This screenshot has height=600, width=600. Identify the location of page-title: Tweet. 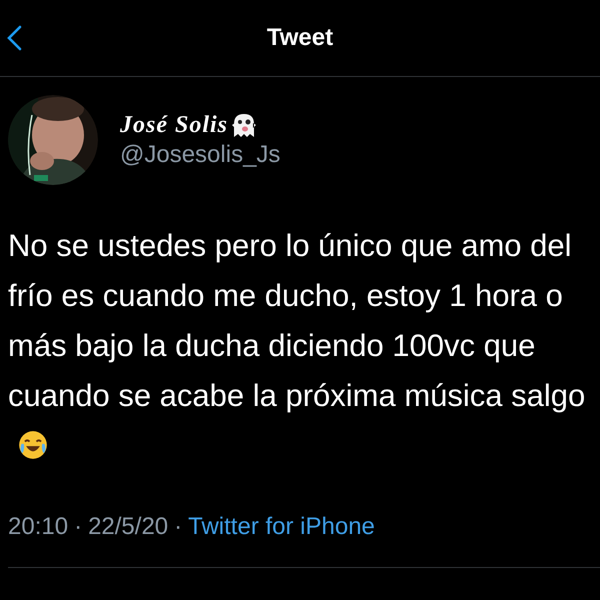
(300, 38).